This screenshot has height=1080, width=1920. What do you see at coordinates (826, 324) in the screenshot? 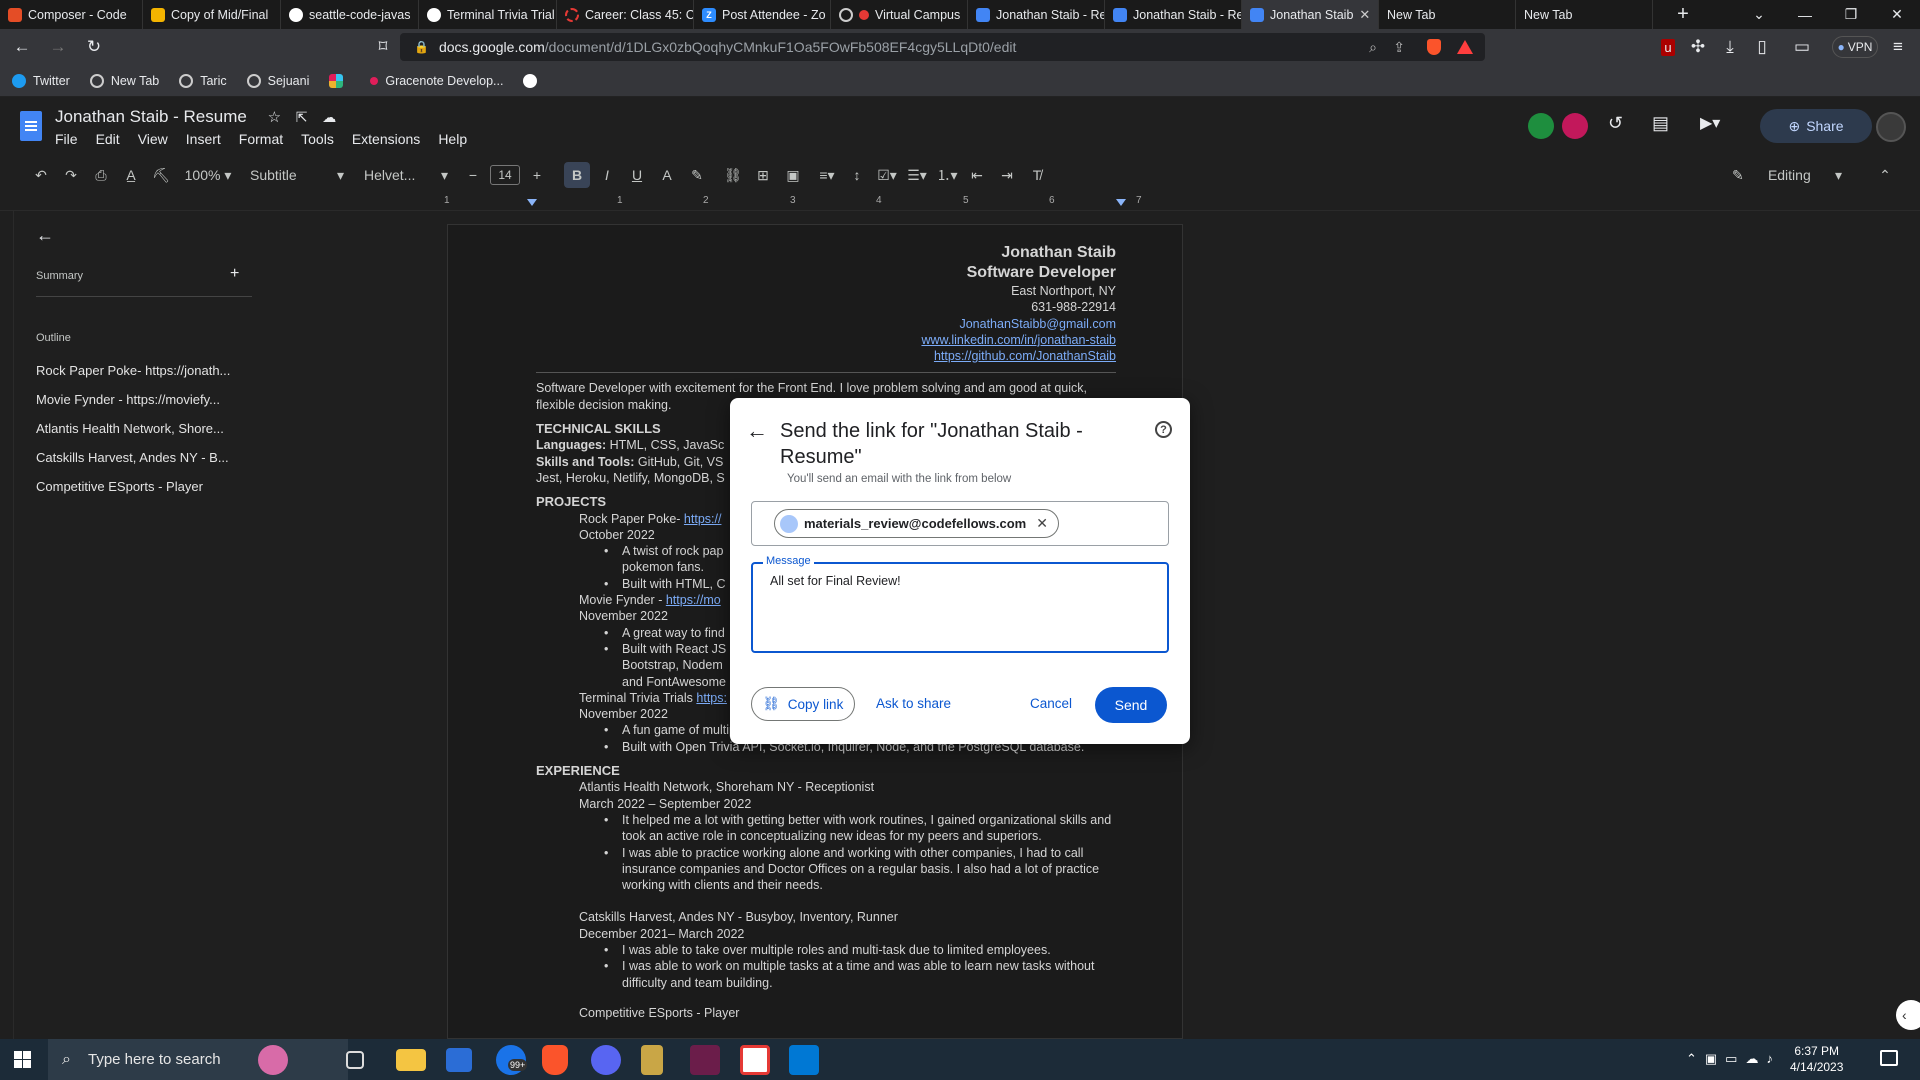
I see `resume-email: JonathanStaibb@gmail.com` at bounding box center [826, 324].